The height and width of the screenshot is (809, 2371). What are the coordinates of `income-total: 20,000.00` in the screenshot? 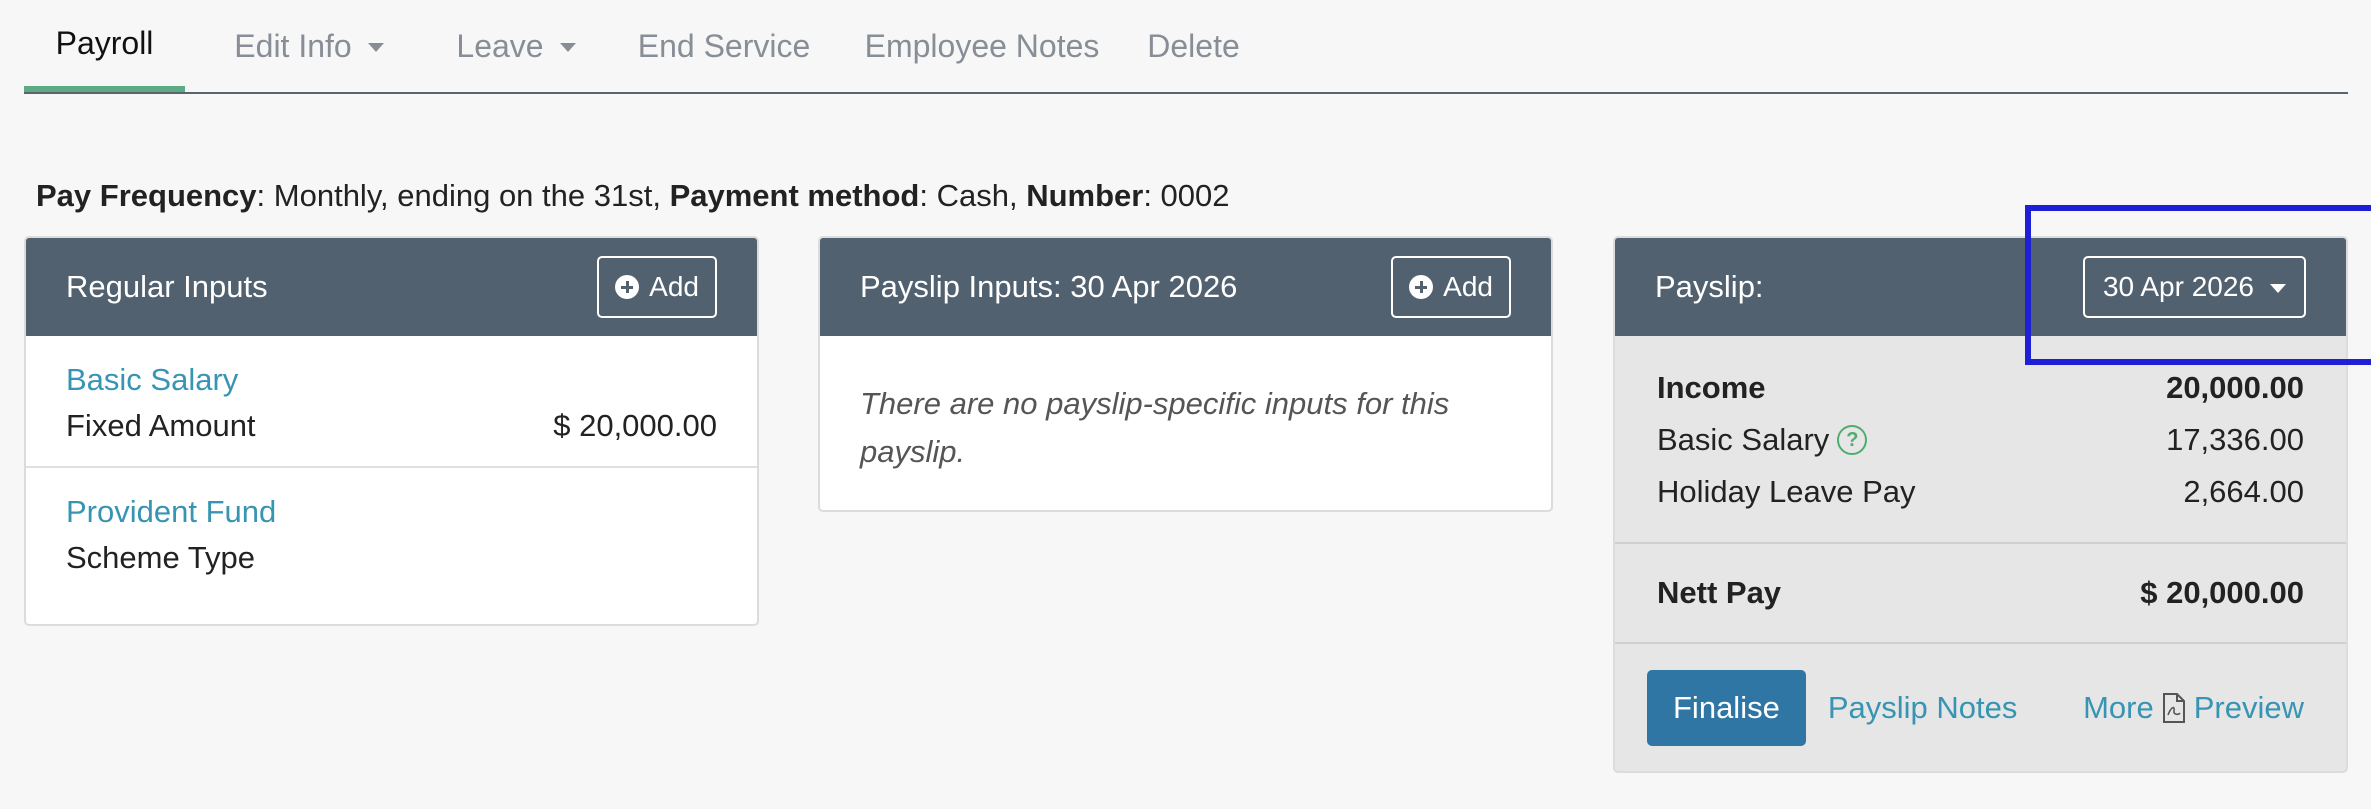 It's located at (2235, 387).